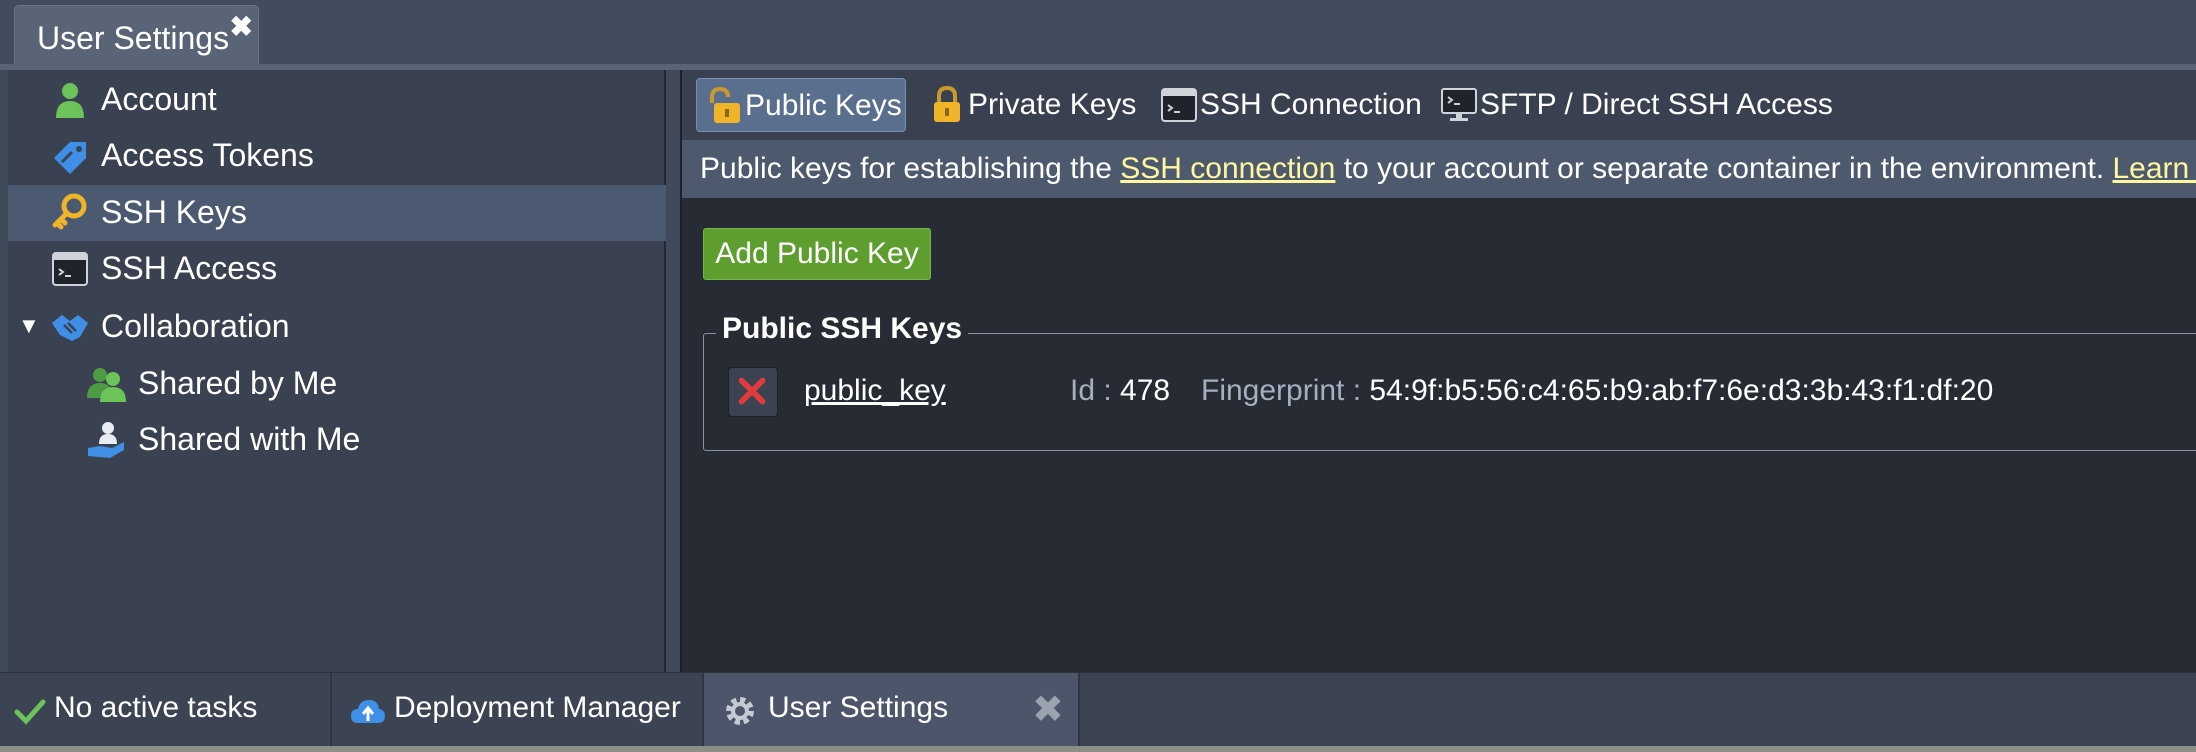  I want to click on key-icon, so click(69, 211).